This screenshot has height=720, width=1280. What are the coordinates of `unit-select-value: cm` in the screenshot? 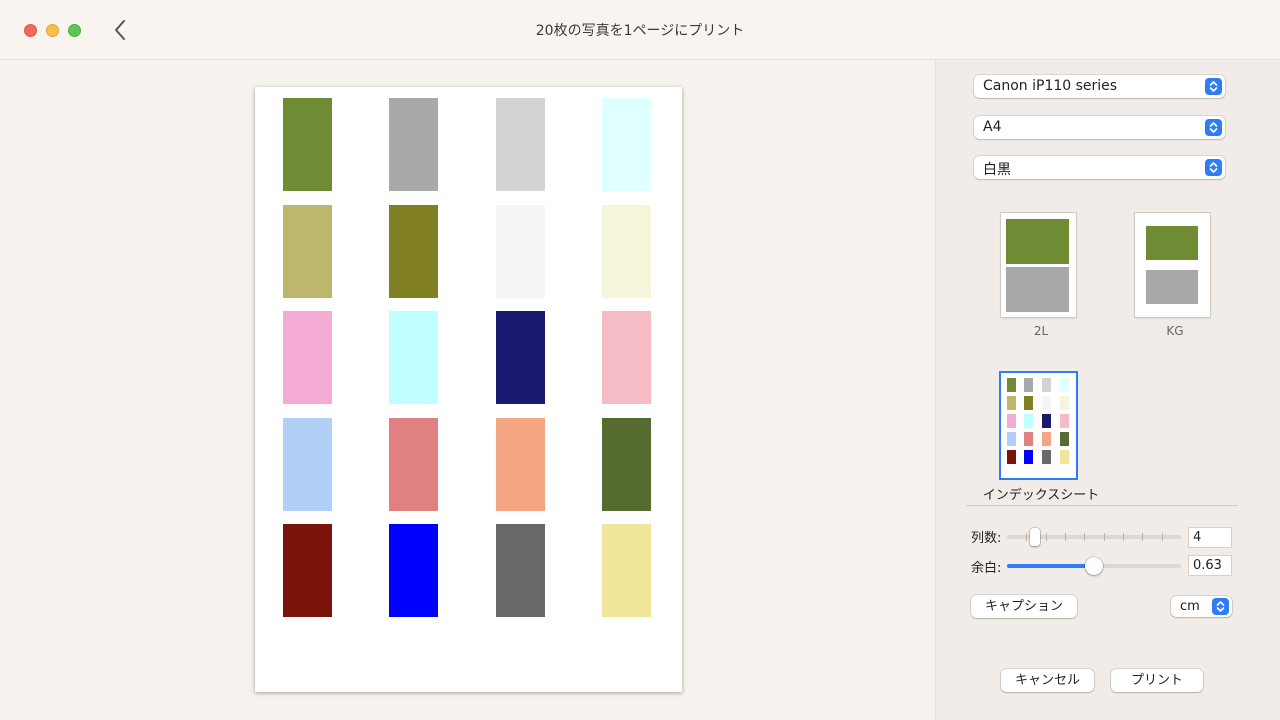 It's located at (1190, 606).